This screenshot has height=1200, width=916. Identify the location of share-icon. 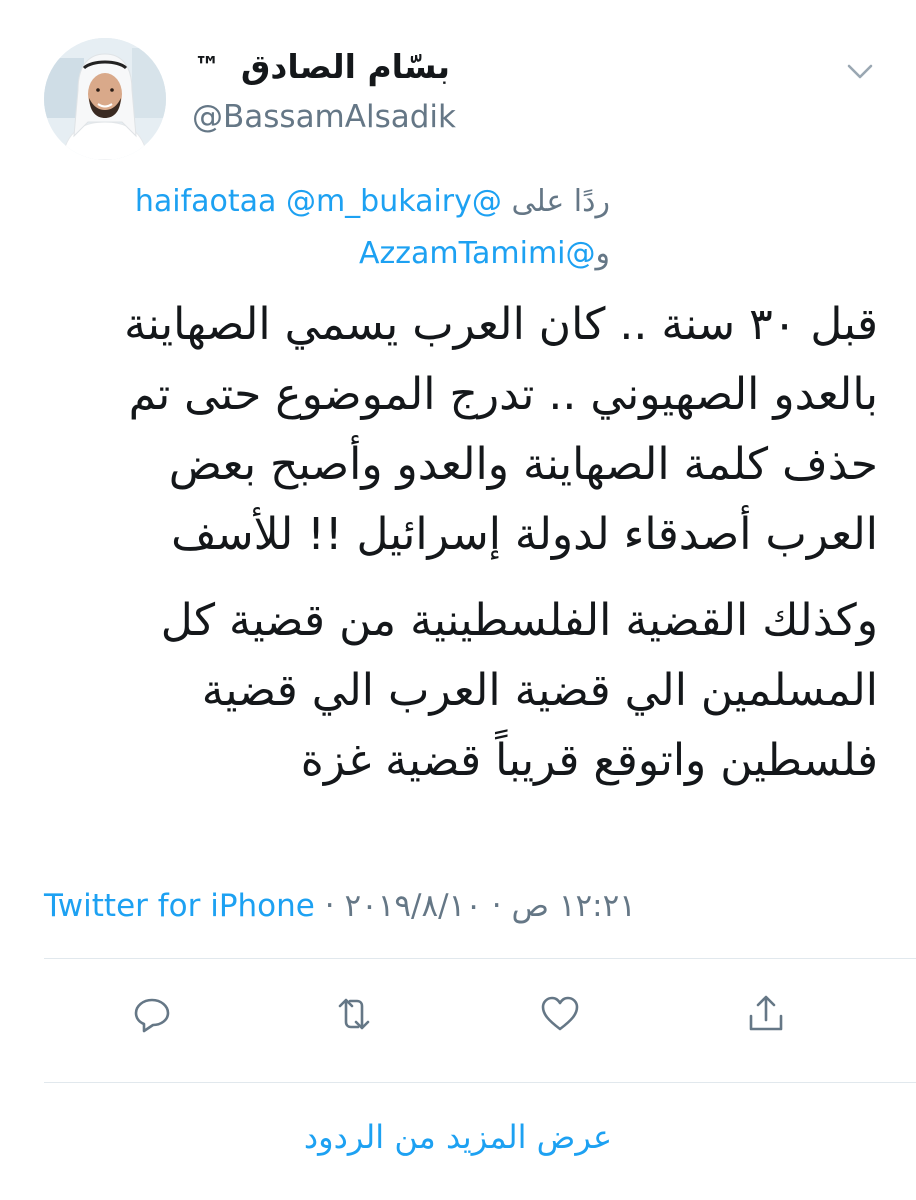
(766, 1013).